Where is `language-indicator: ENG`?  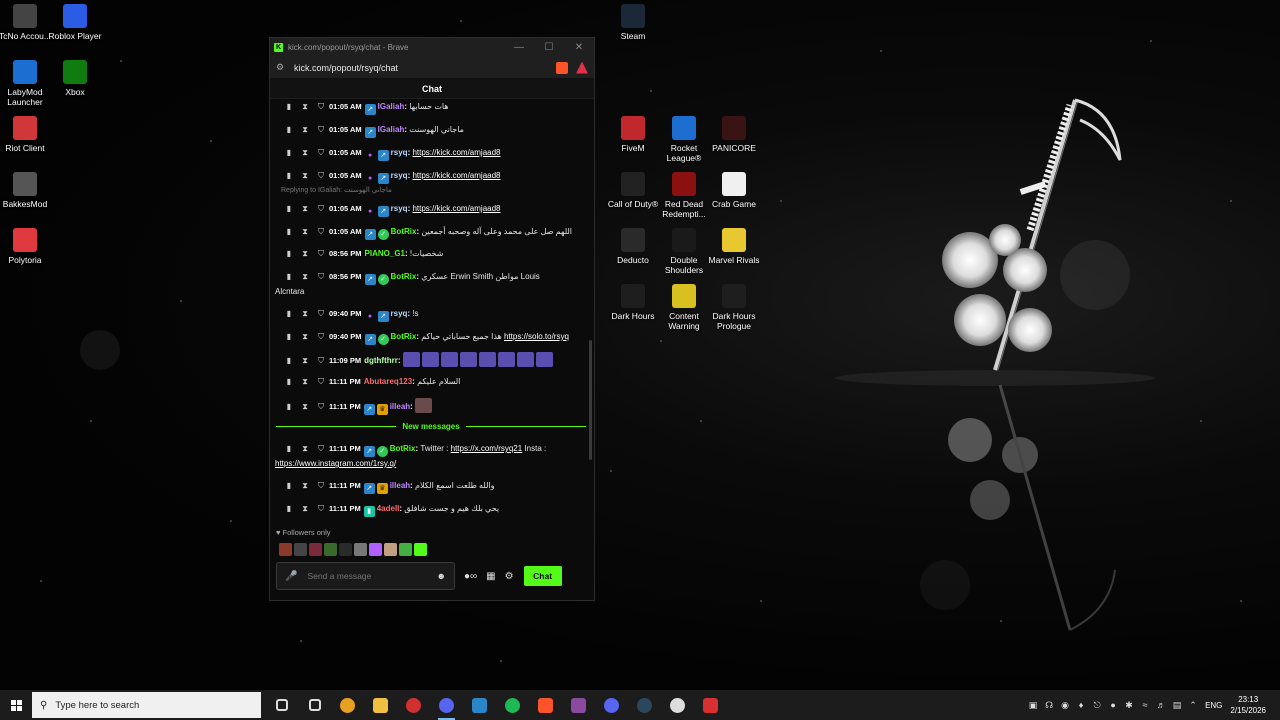
language-indicator: ENG is located at coordinates (1213, 705).